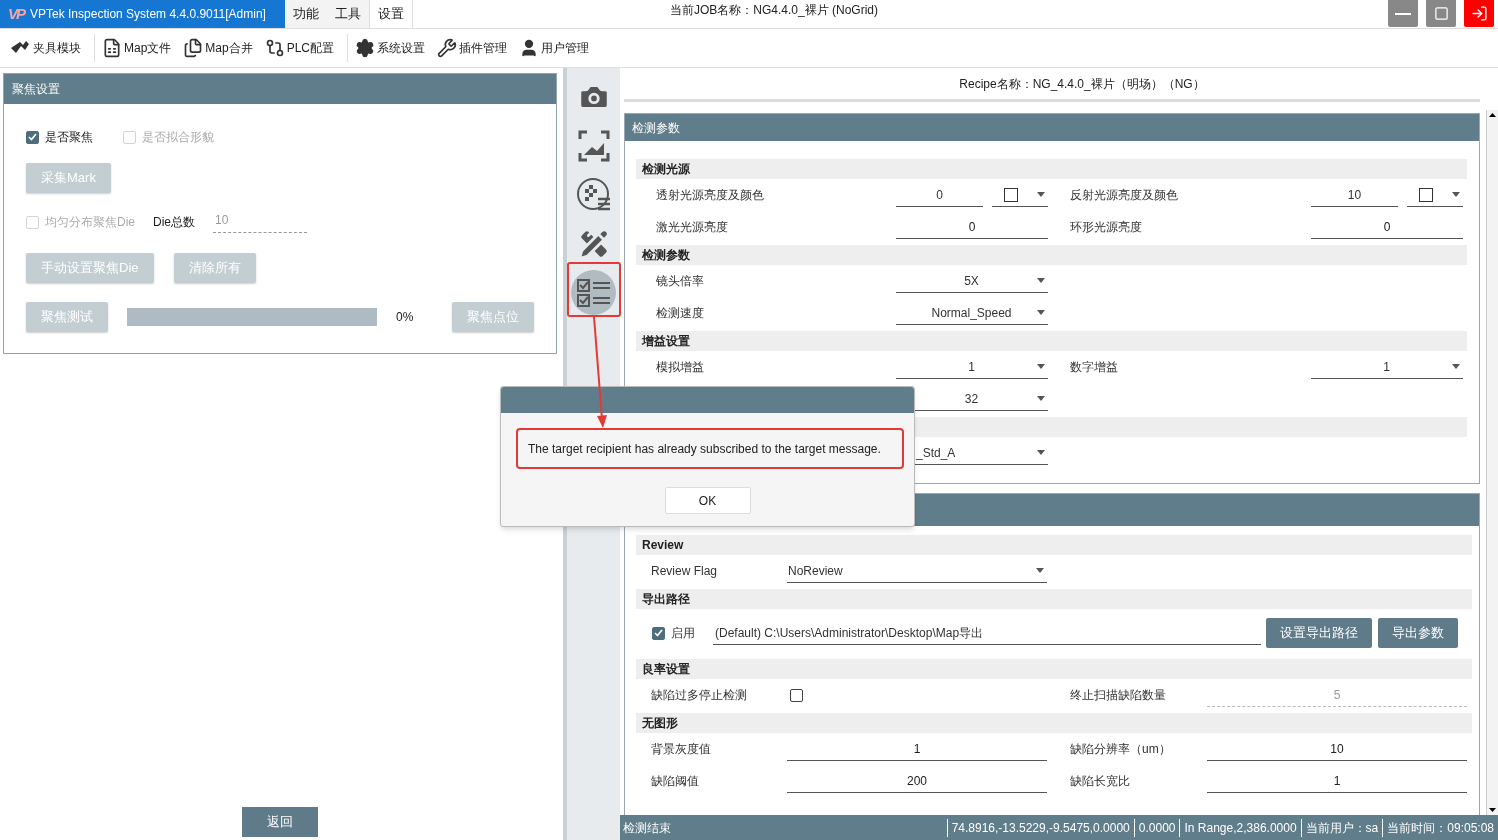  Describe the element at coordinates (1492, 115) in the screenshot. I see `scroll-up-icon` at that location.